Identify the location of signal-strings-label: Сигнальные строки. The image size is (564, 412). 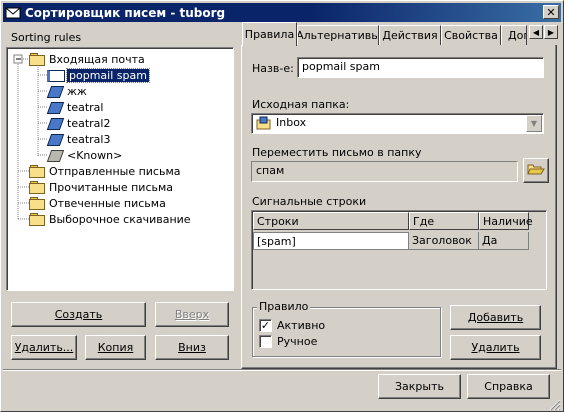
(309, 201).